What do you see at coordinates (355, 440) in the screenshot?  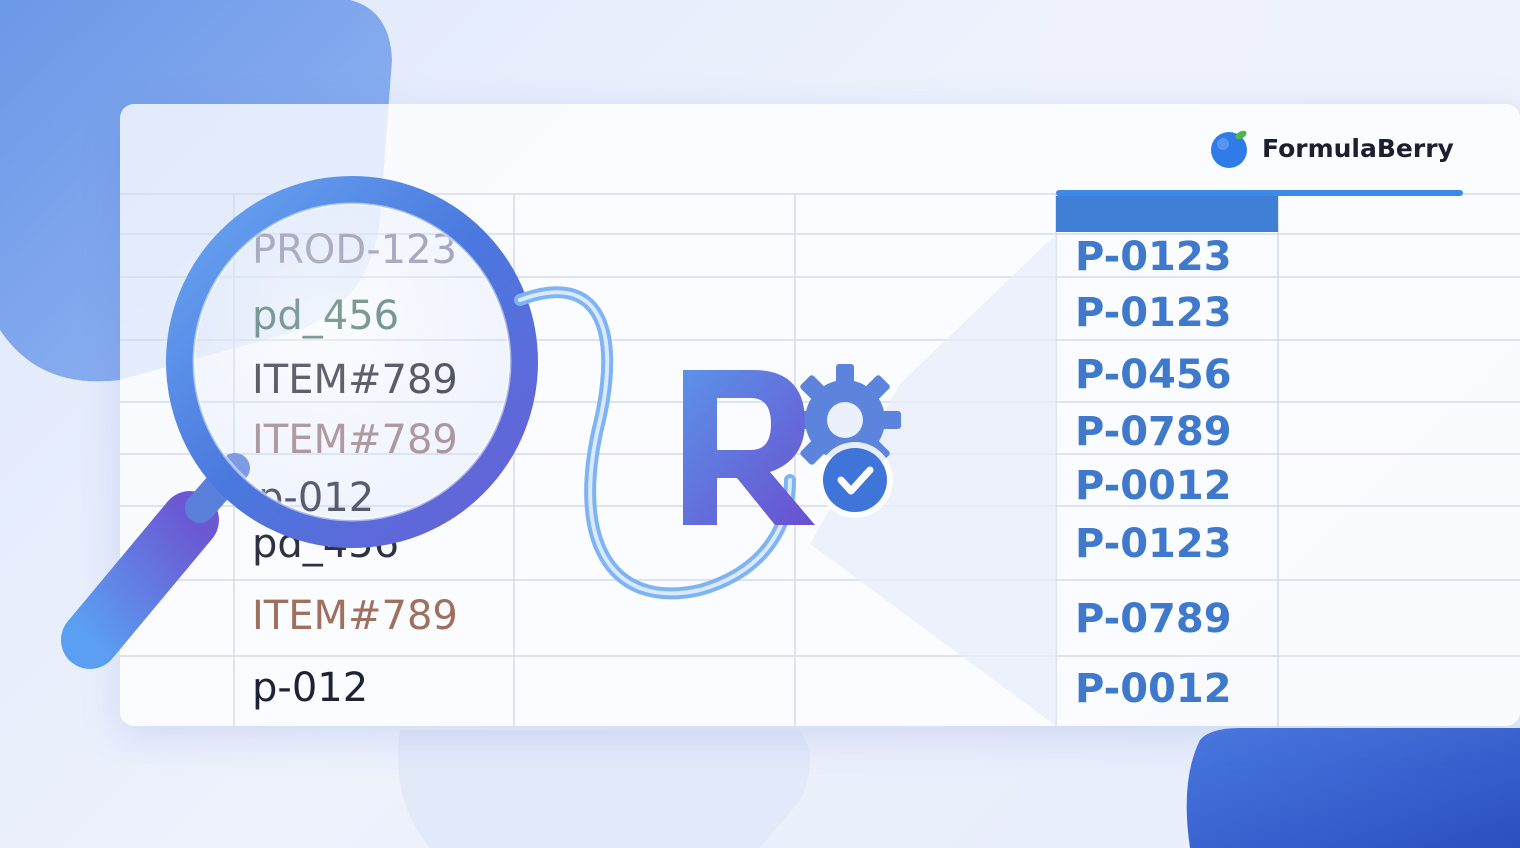 I see `left-cell-4: ITEM#789` at bounding box center [355, 440].